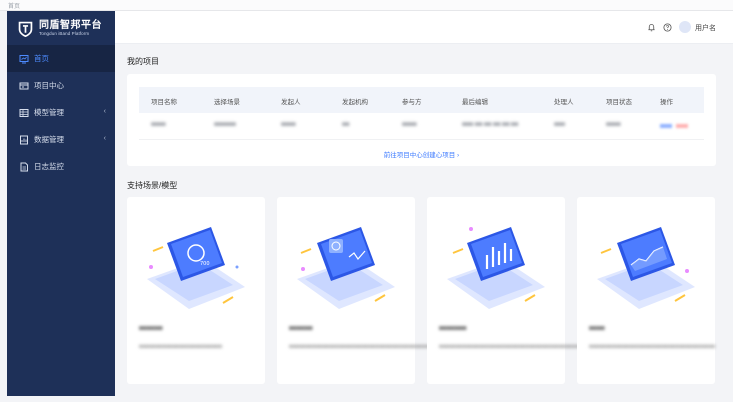  What do you see at coordinates (559, 125) in the screenshot?
I see `table-cell: ■■■` at bounding box center [559, 125].